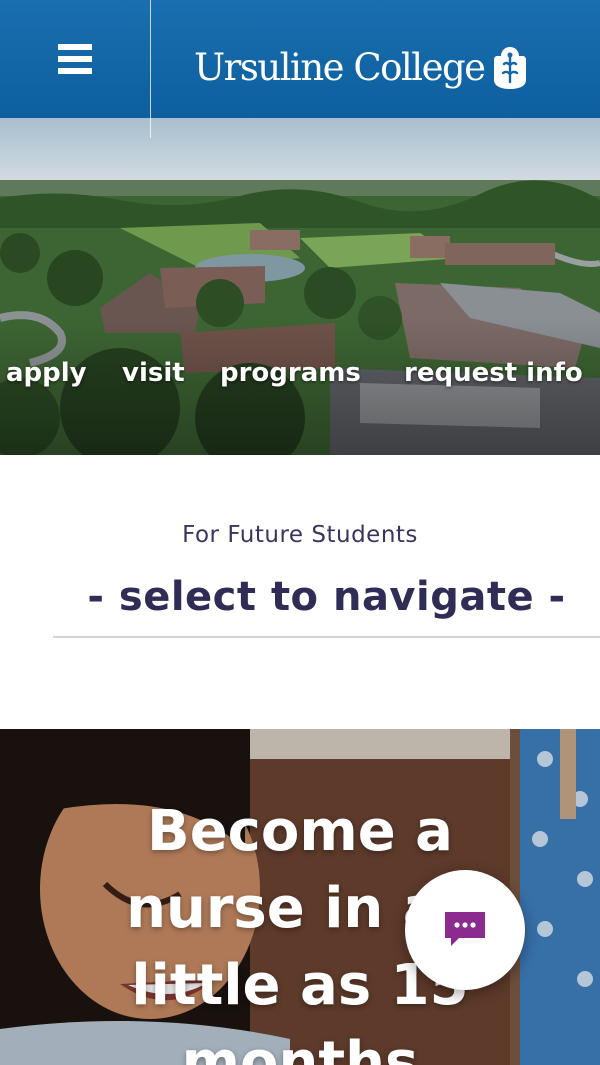 Image resolution: width=600 pixels, height=1065 pixels. What do you see at coordinates (493, 373) in the screenshot?
I see `request-info-link: request info` at bounding box center [493, 373].